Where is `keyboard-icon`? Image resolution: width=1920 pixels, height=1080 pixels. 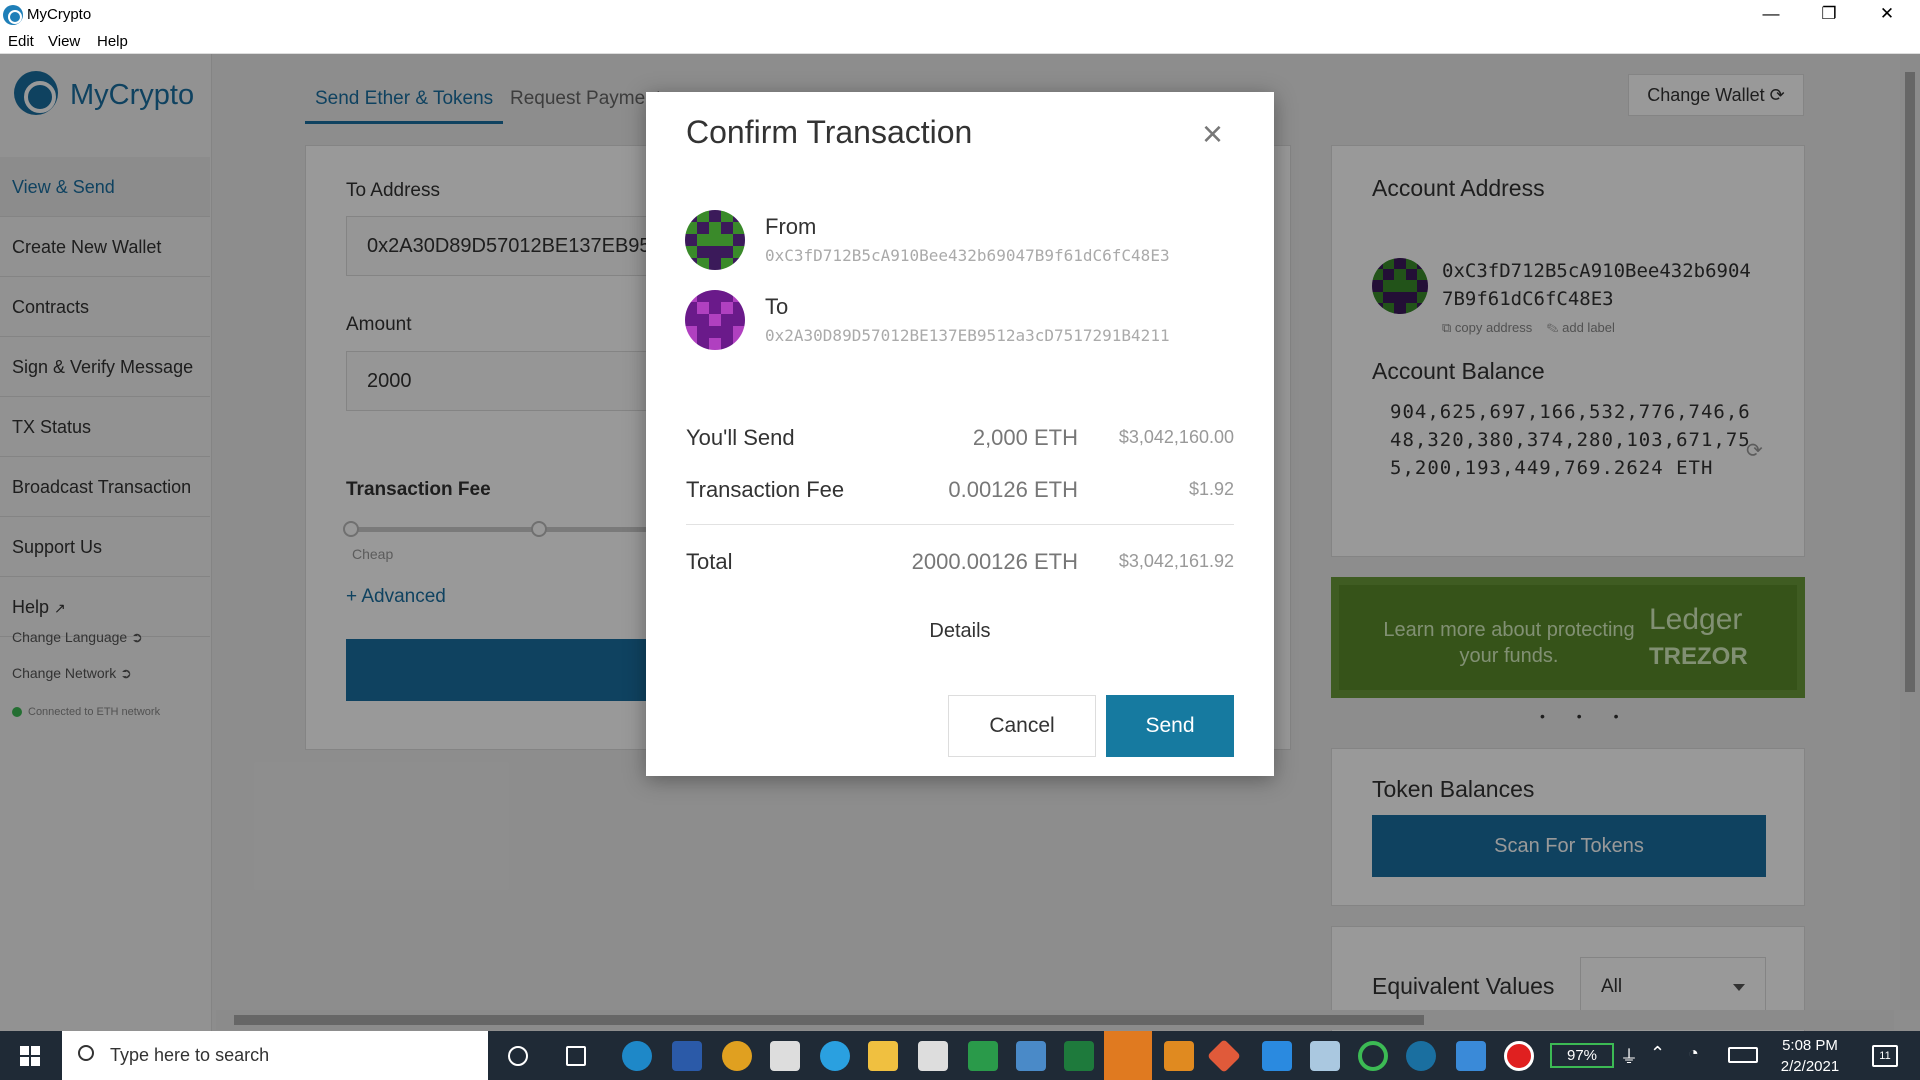 keyboard-icon is located at coordinates (1743, 1055).